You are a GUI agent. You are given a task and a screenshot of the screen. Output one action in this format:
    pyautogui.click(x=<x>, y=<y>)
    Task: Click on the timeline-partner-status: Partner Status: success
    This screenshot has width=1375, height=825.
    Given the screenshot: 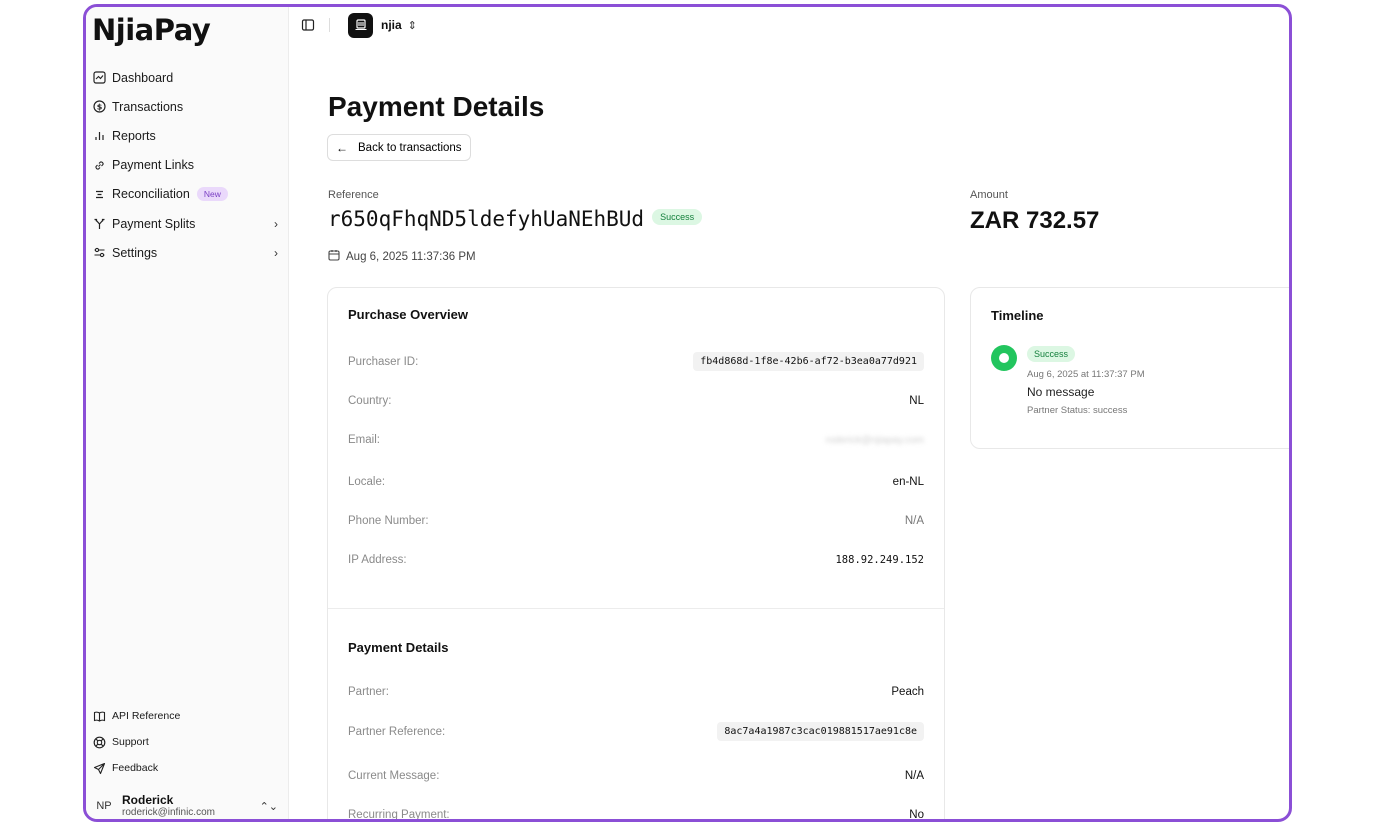 What is the action you would take?
    pyautogui.click(x=1077, y=410)
    